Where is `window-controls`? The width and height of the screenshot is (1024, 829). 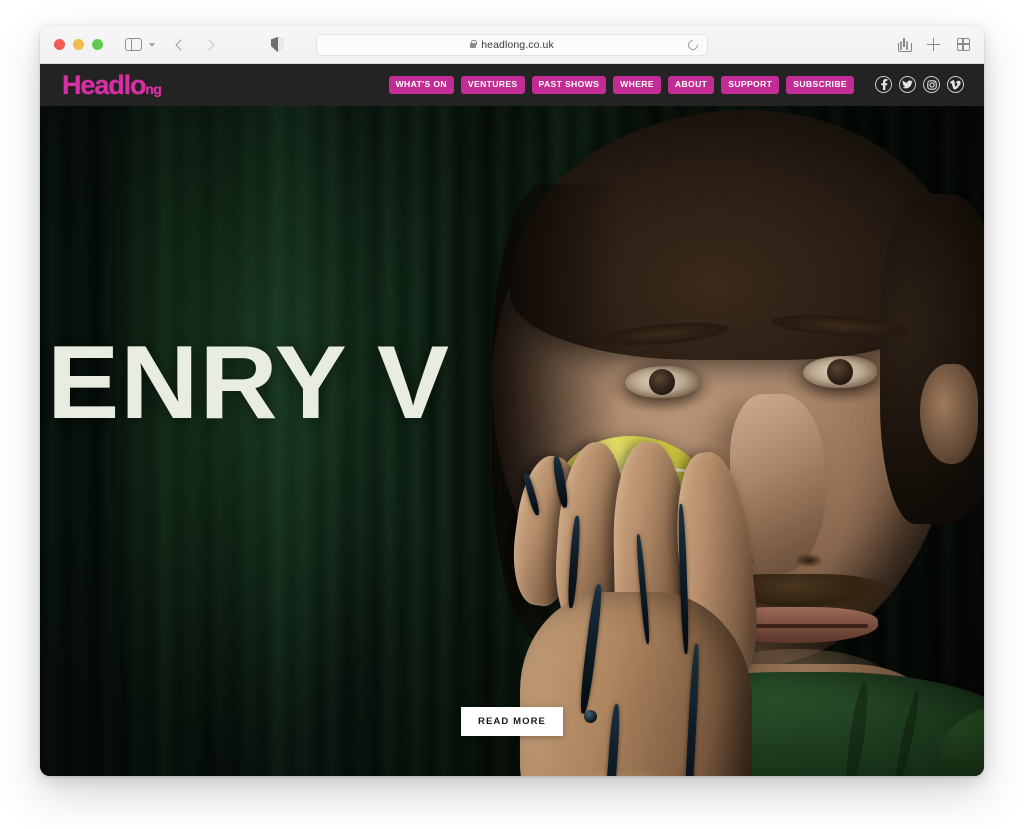 window-controls is located at coordinates (78, 44).